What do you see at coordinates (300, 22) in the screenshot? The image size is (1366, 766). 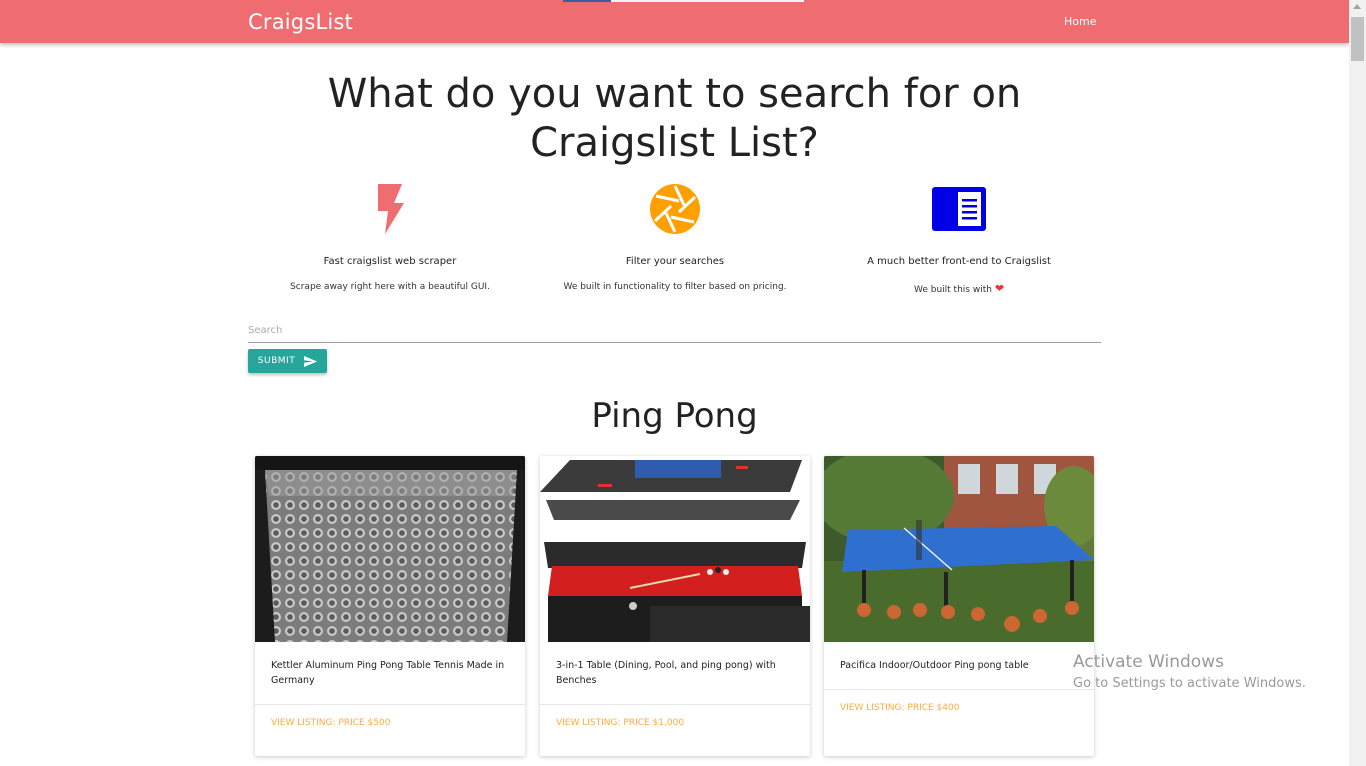 I see `brand-logo-link: CraigsList` at bounding box center [300, 22].